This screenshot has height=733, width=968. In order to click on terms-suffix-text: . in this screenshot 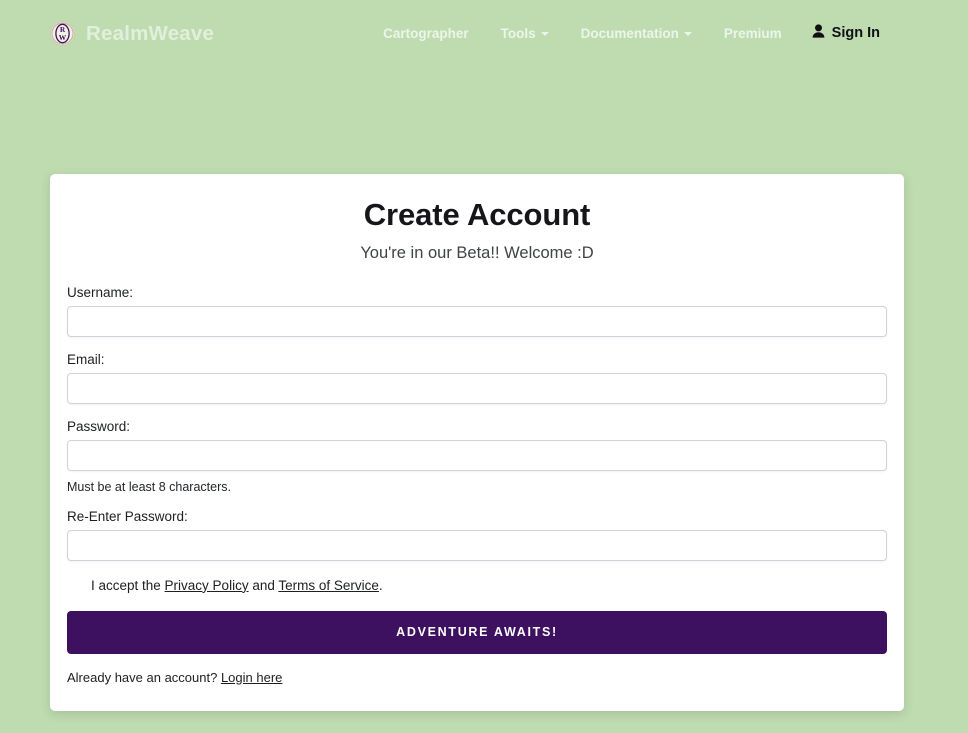, I will do `click(380, 585)`.